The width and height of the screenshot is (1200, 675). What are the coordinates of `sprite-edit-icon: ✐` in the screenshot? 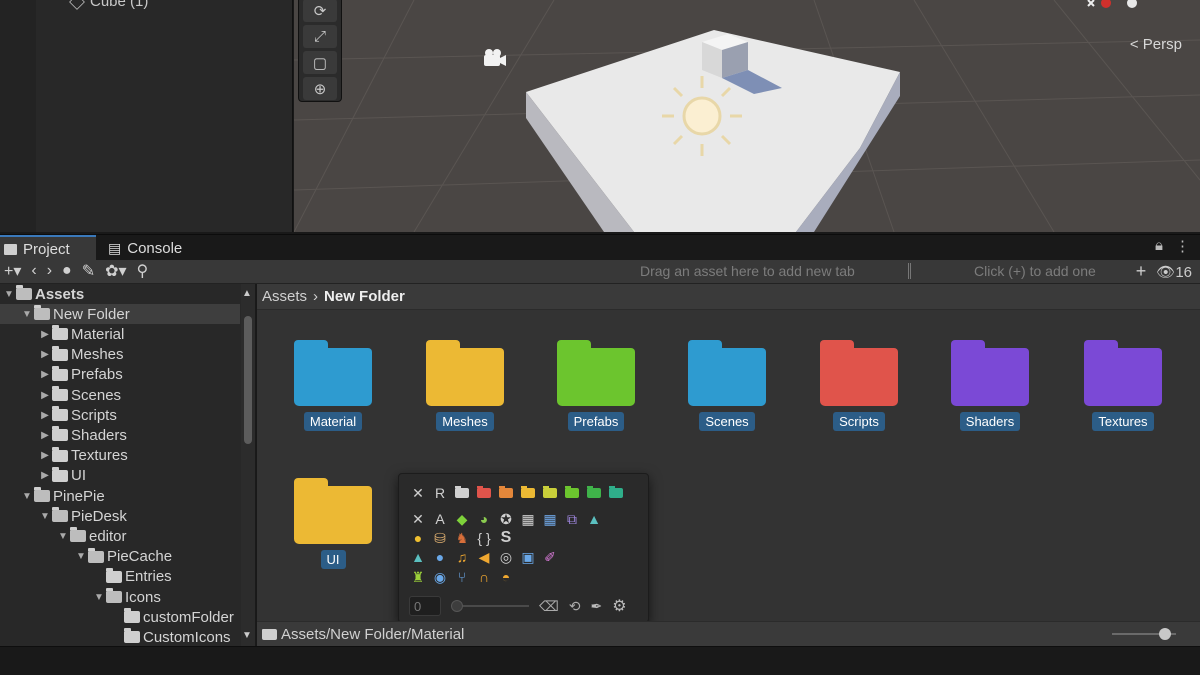 It's located at (550, 557).